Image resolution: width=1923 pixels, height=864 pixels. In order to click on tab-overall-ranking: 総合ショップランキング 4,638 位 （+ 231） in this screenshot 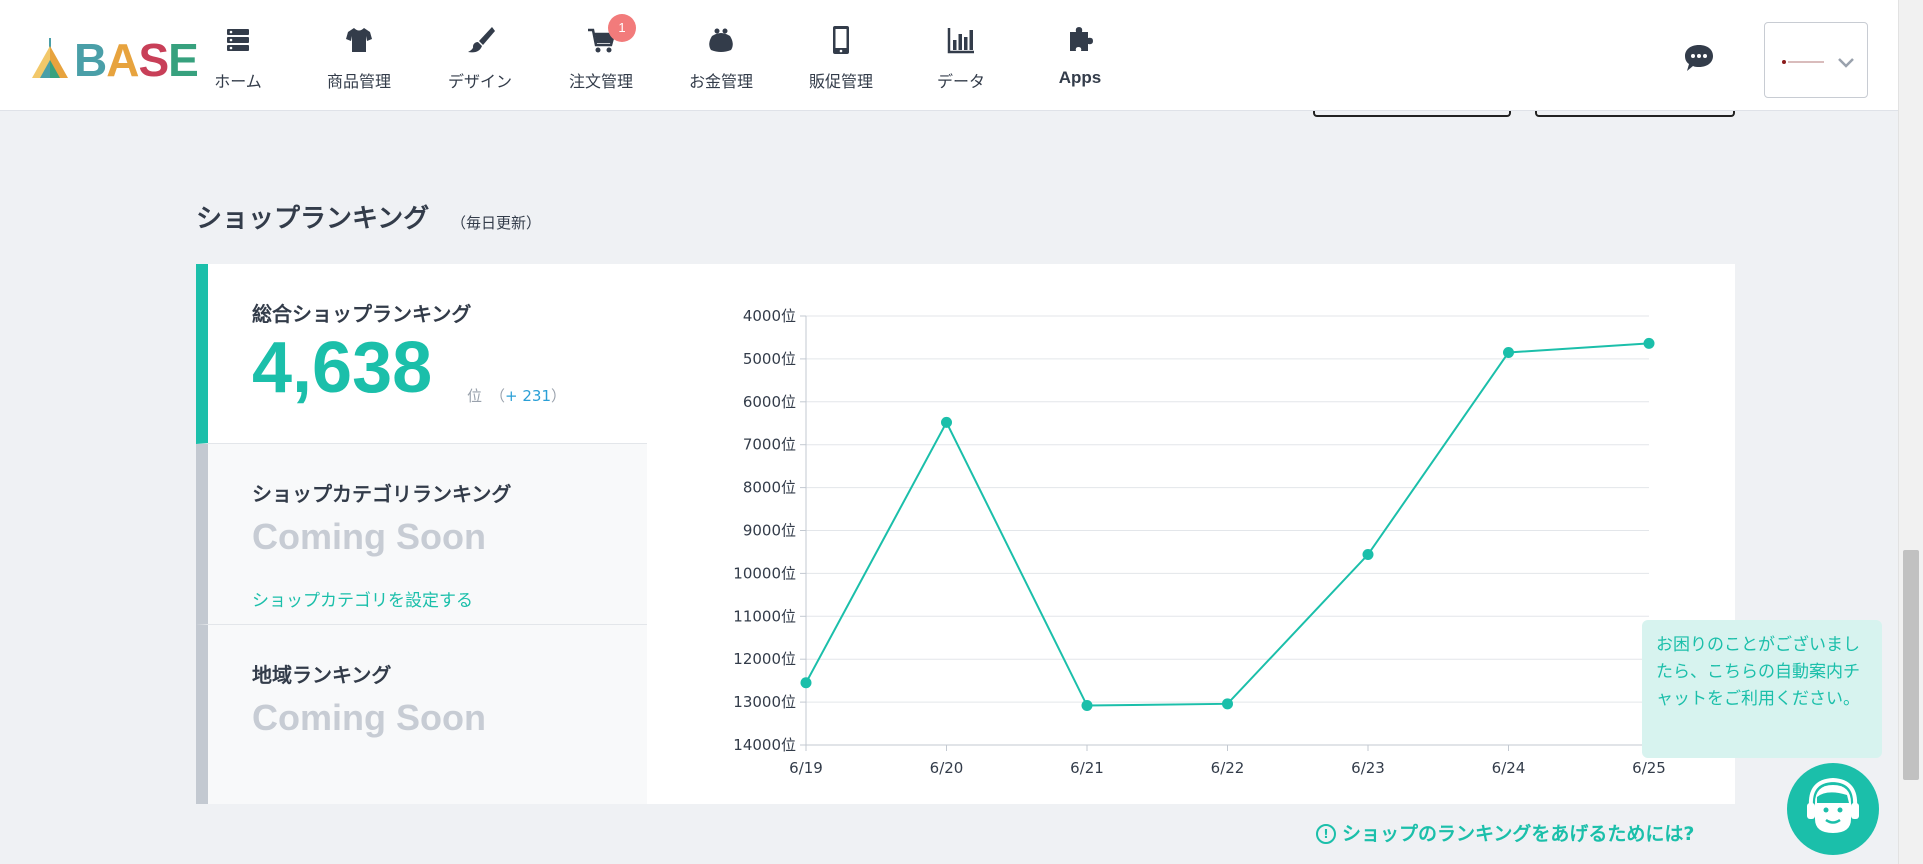, I will do `click(421, 354)`.